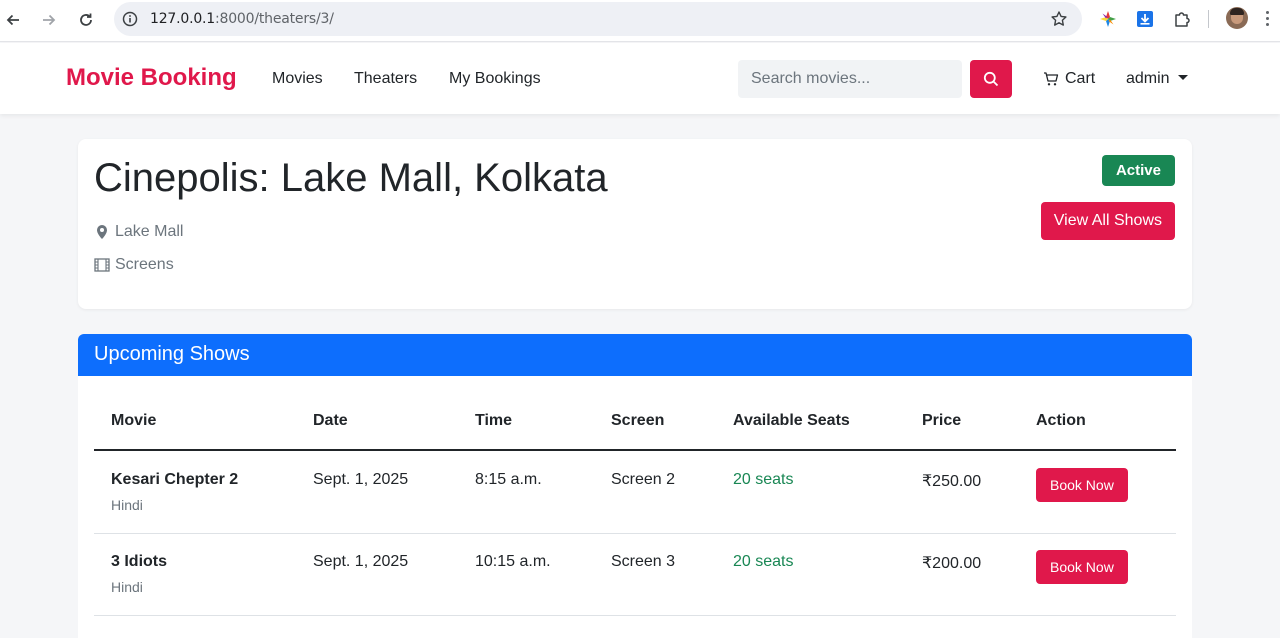 This screenshot has height=638, width=1280. Describe the element at coordinates (175, 479) in the screenshot. I see `movie-title: Kesari Chepter 2` at that location.